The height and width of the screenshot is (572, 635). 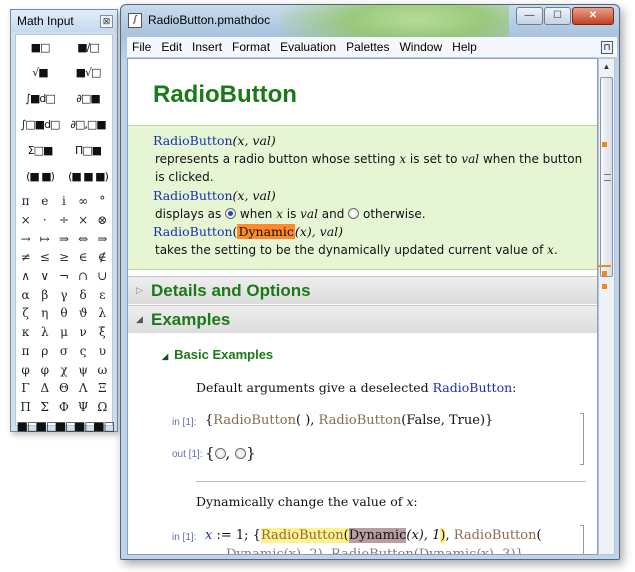 I want to click on symbol-button: Φ, so click(x=64, y=407).